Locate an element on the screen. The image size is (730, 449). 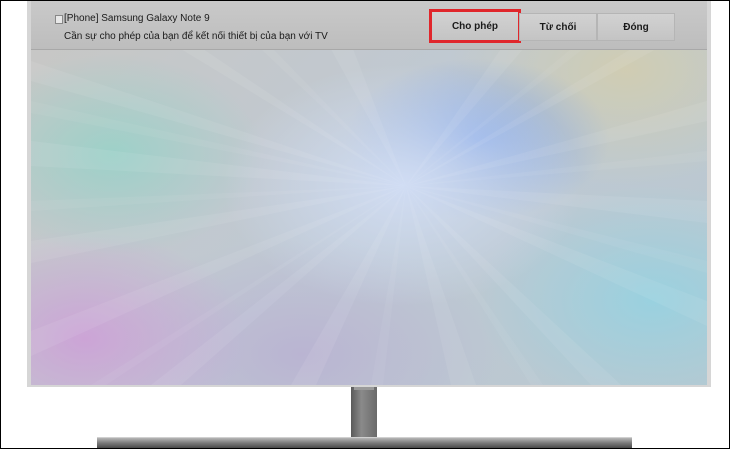
close-button: Đóng is located at coordinates (636, 27).